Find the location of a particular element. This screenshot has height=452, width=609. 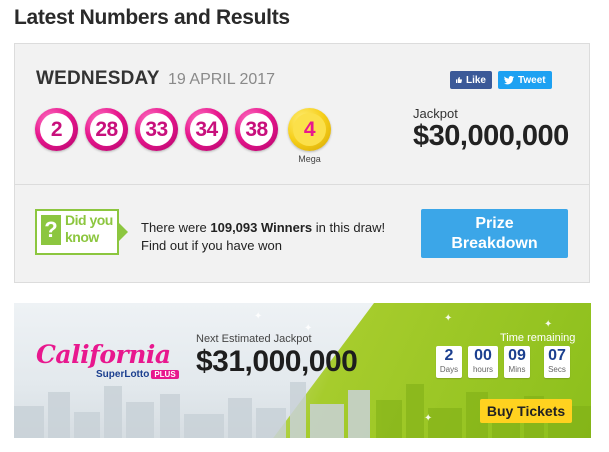

did-you-know-badge: ? Did you know is located at coordinates (82, 232).